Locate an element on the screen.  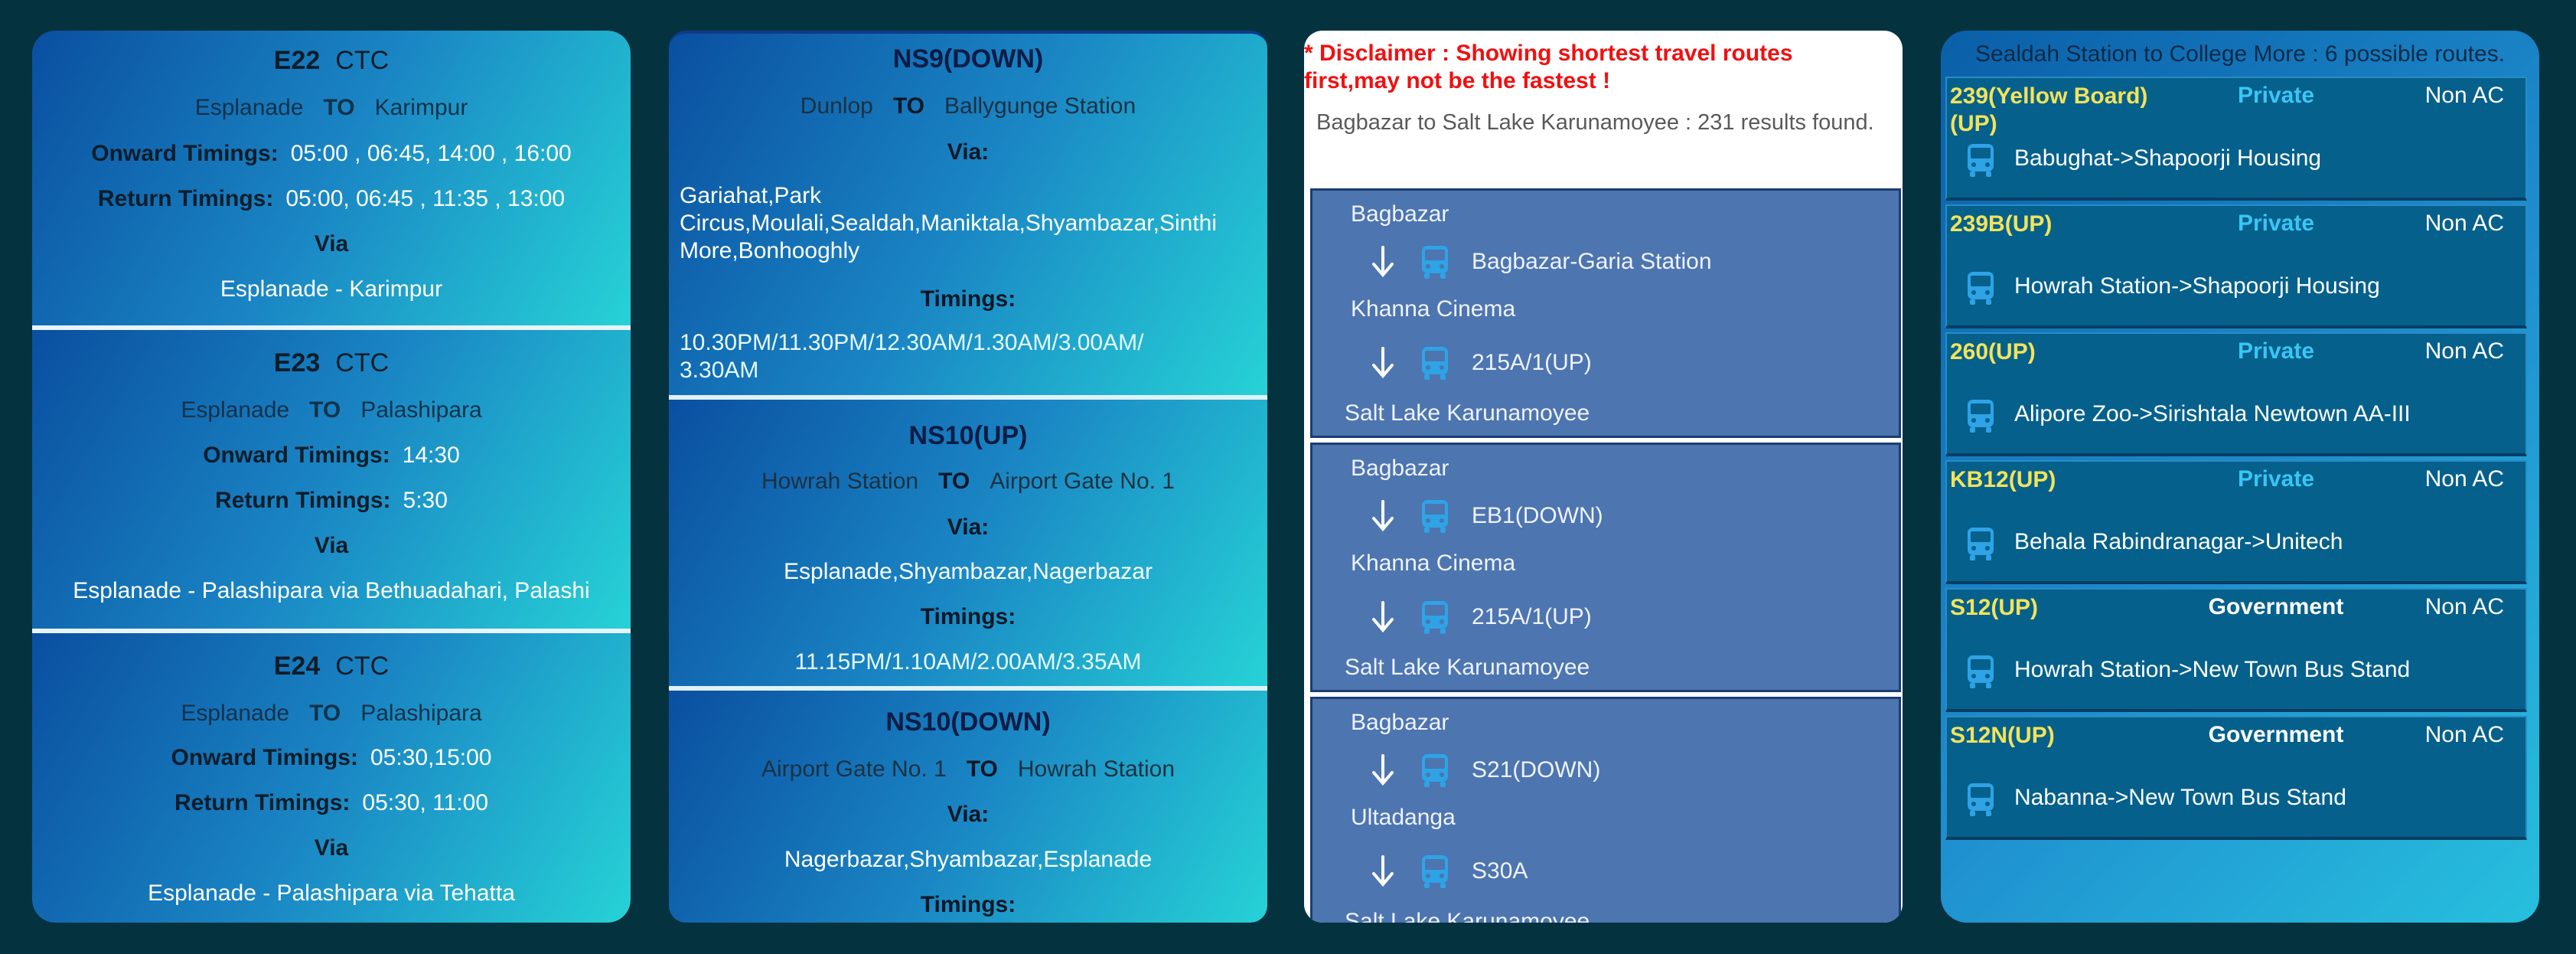
route-path: Babughat->Shapoorji Housing is located at coordinates (2168, 158).